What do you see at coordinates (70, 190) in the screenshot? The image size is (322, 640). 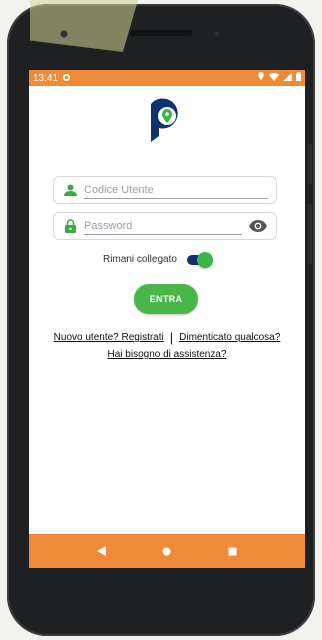 I see `user-icon` at bounding box center [70, 190].